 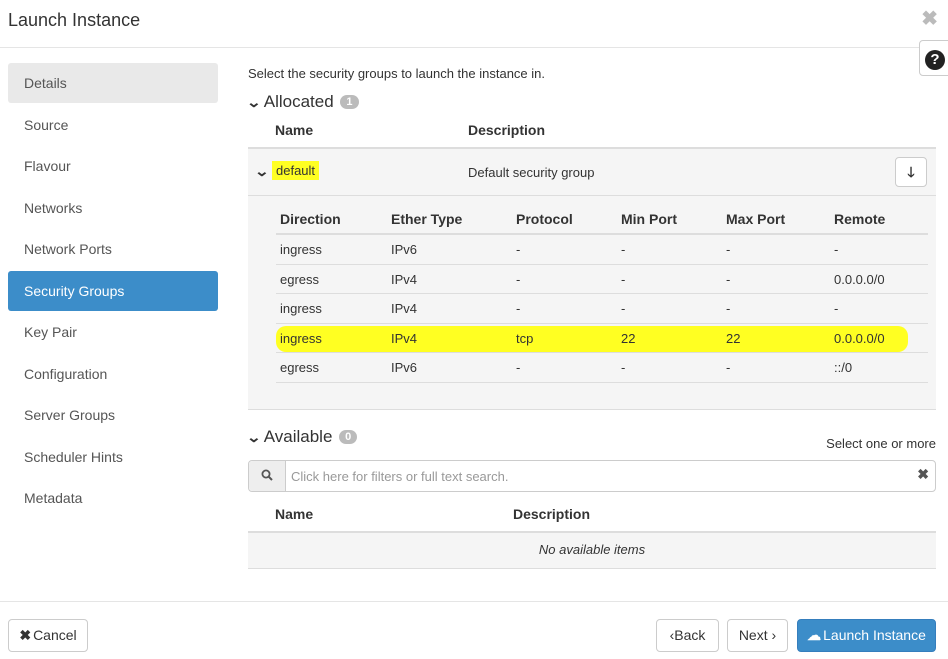 What do you see at coordinates (881, 443) in the screenshot?
I see `select-hint: Select one or more` at bounding box center [881, 443].